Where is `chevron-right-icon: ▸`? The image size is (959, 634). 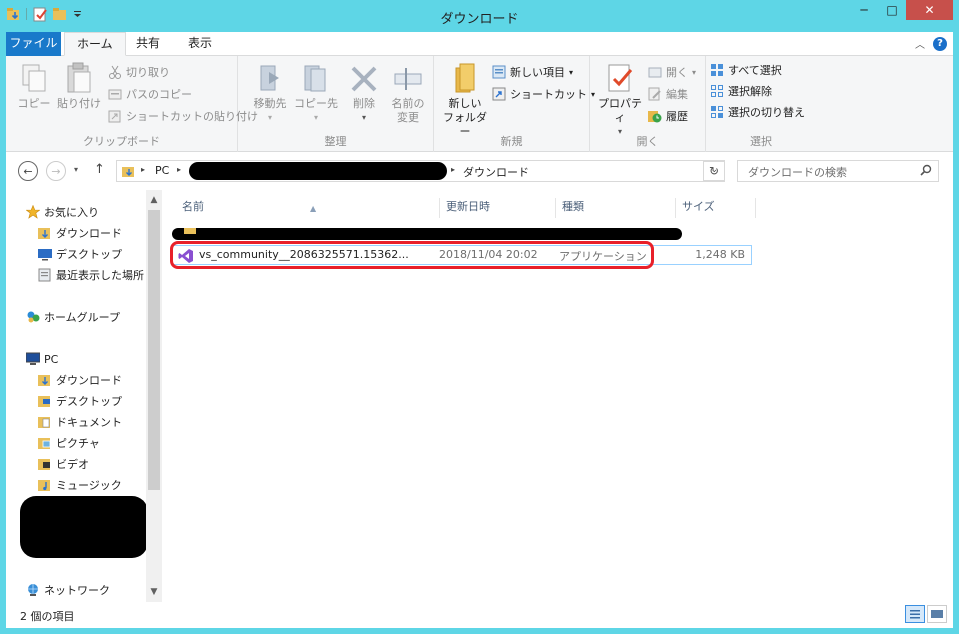
chevron-right-icon: ▸ is located at coordinates (453, 169).